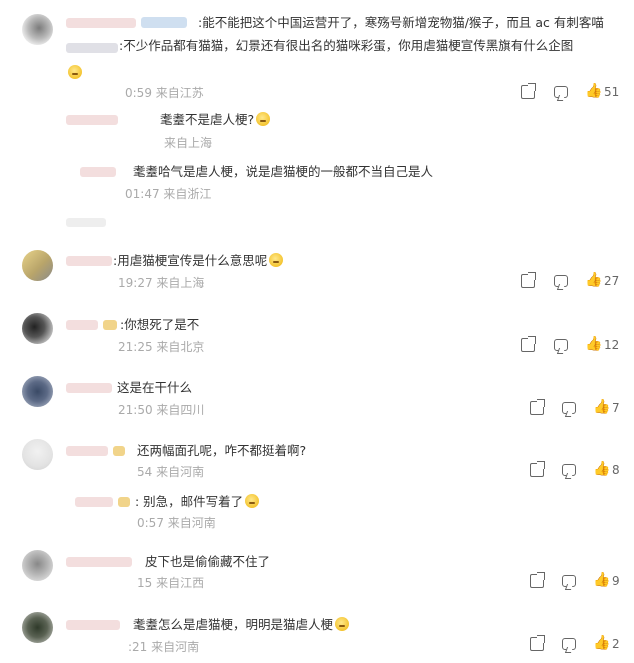 This screenshot has height=663, width=634. I want to click on comment-text: 还两幅面孔呢，咋不都挺着啊?, so click(222, 450).